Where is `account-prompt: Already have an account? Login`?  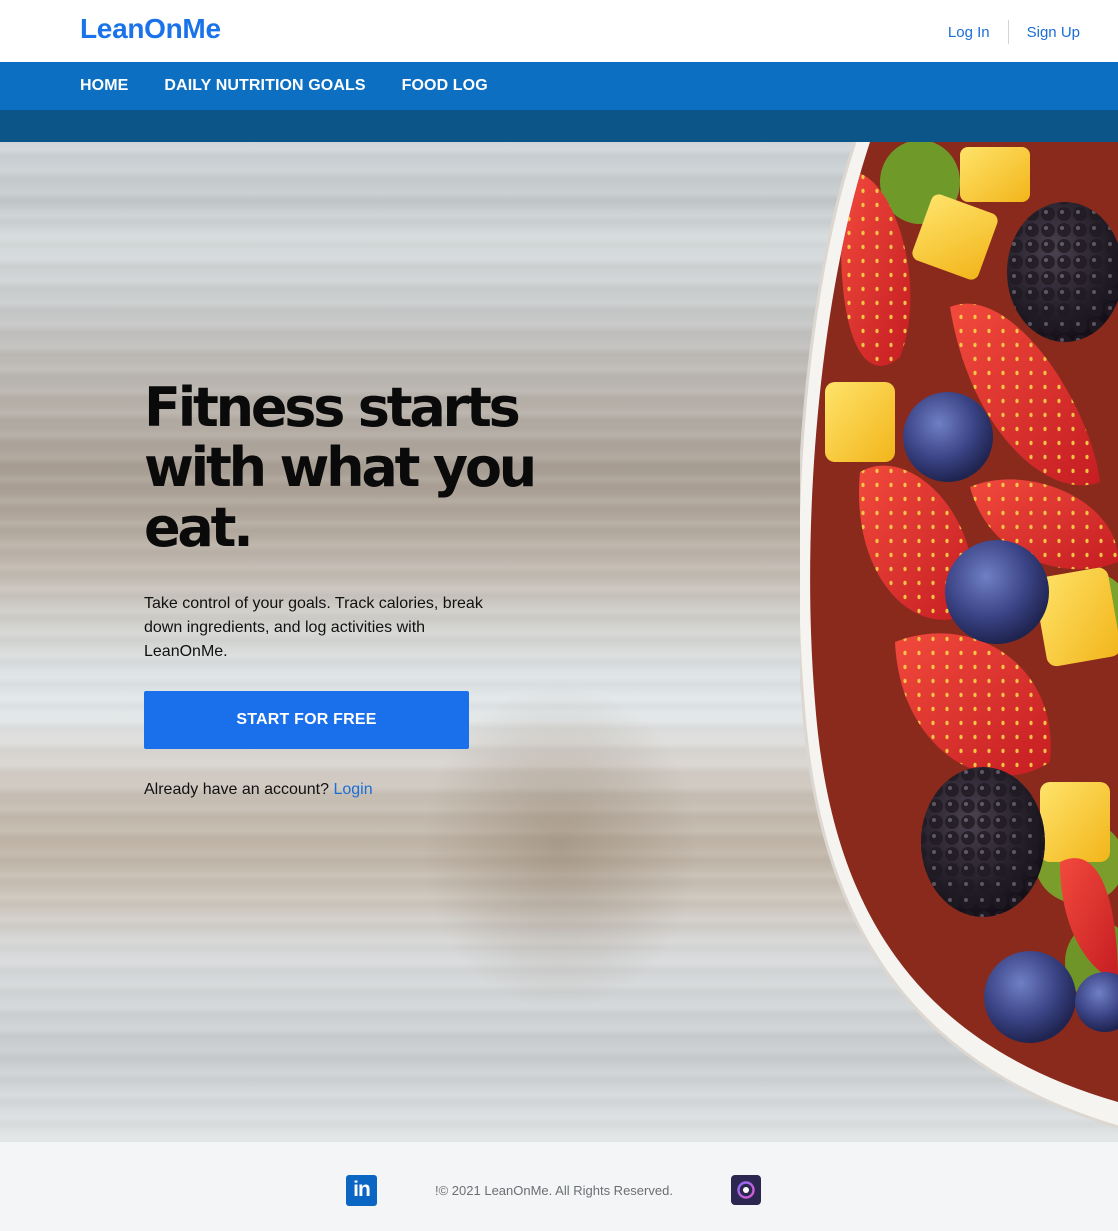 account-prompt: Already have an account? Login is located at coordinates (354, 790).